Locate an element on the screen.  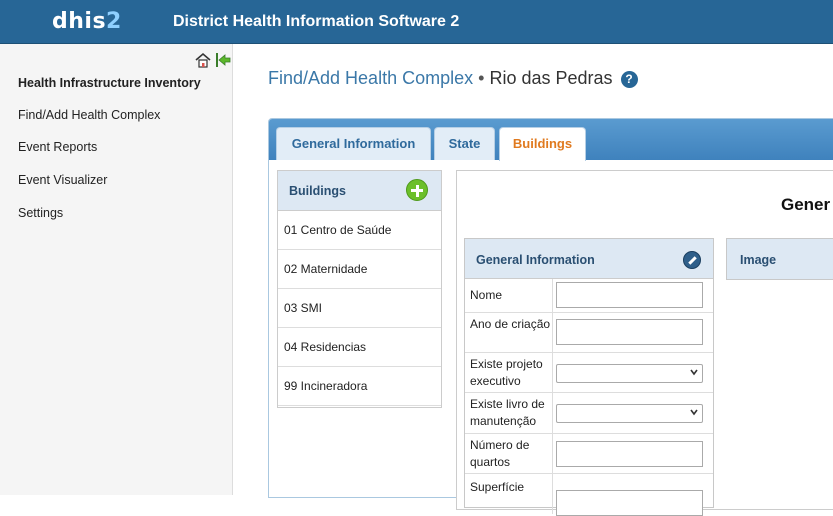
help-icon: ? is located at coordinates (629, 79).